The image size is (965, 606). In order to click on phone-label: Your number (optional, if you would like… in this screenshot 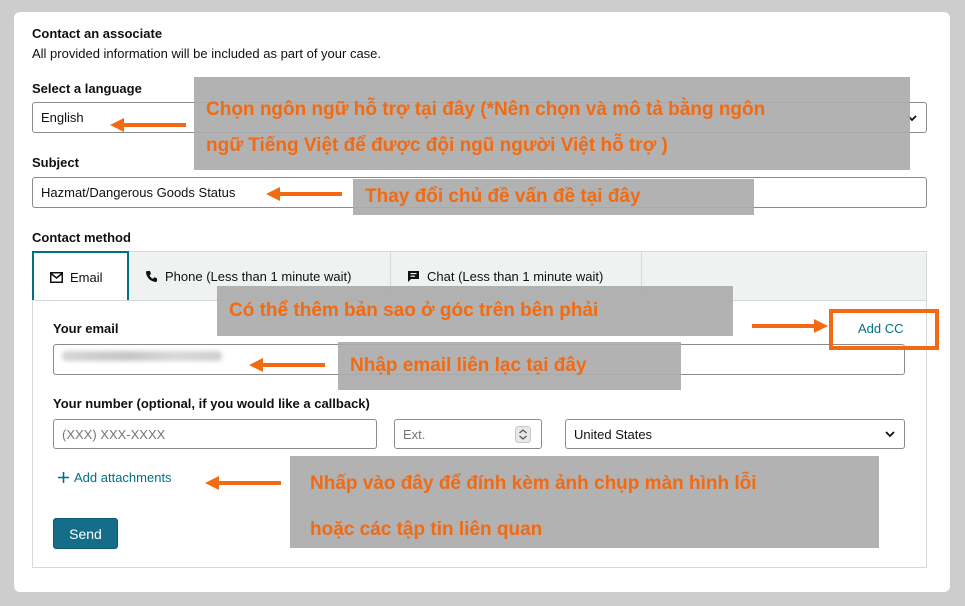, I will do `click(211, 403)`.